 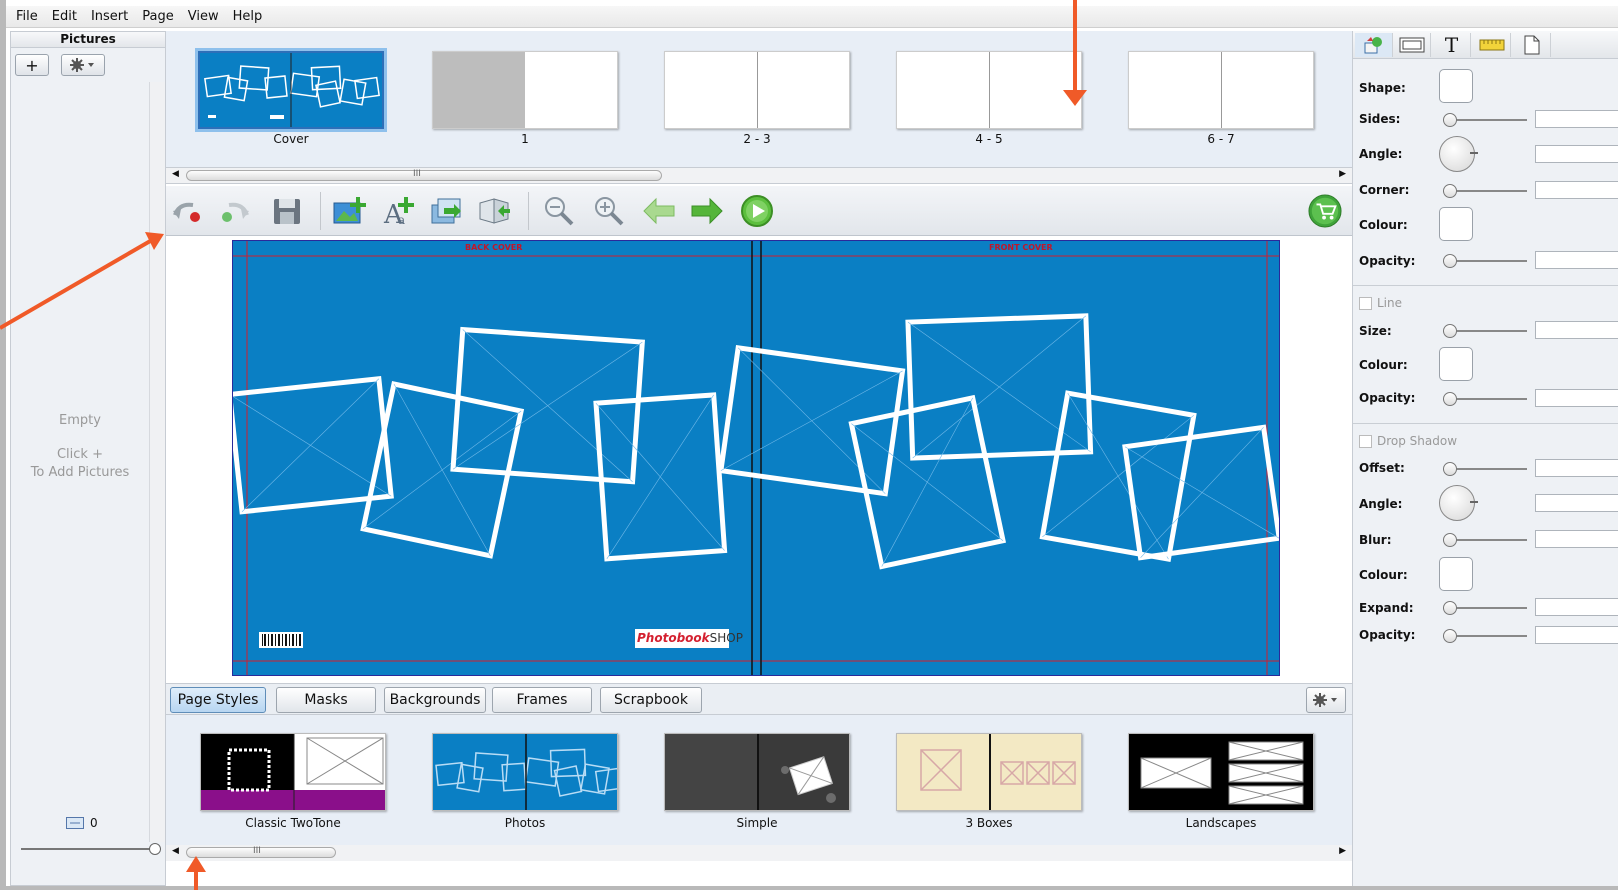 I want to click on preview-button, so click(x=757, y=211).